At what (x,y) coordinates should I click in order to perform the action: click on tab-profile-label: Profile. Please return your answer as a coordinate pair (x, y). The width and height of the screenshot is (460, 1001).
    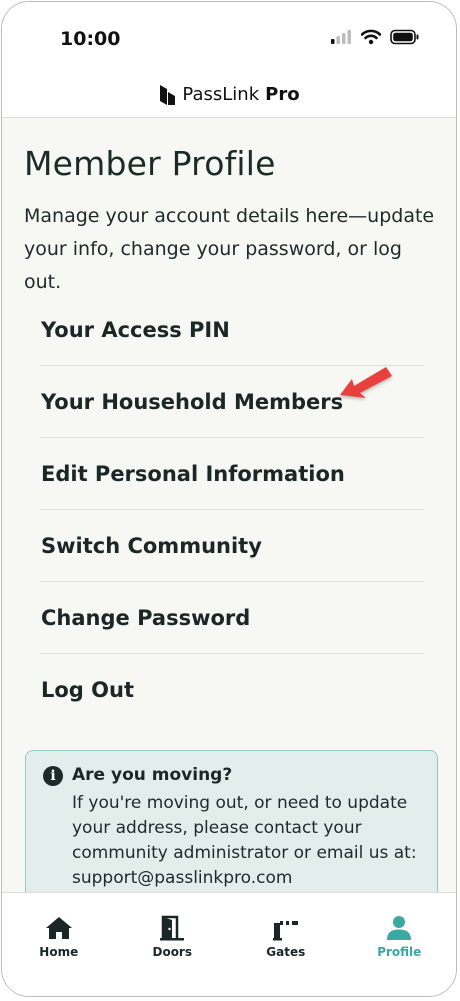
    Looking at the image, I should click on (399, 952).